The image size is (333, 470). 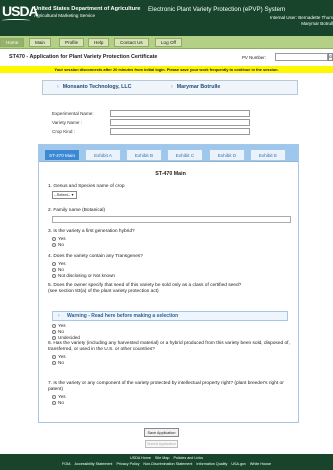 What do you see at coordinates (58, 362) in the screenshot?
I see `sold-no-radio: No` at bounding box center [58, 362].